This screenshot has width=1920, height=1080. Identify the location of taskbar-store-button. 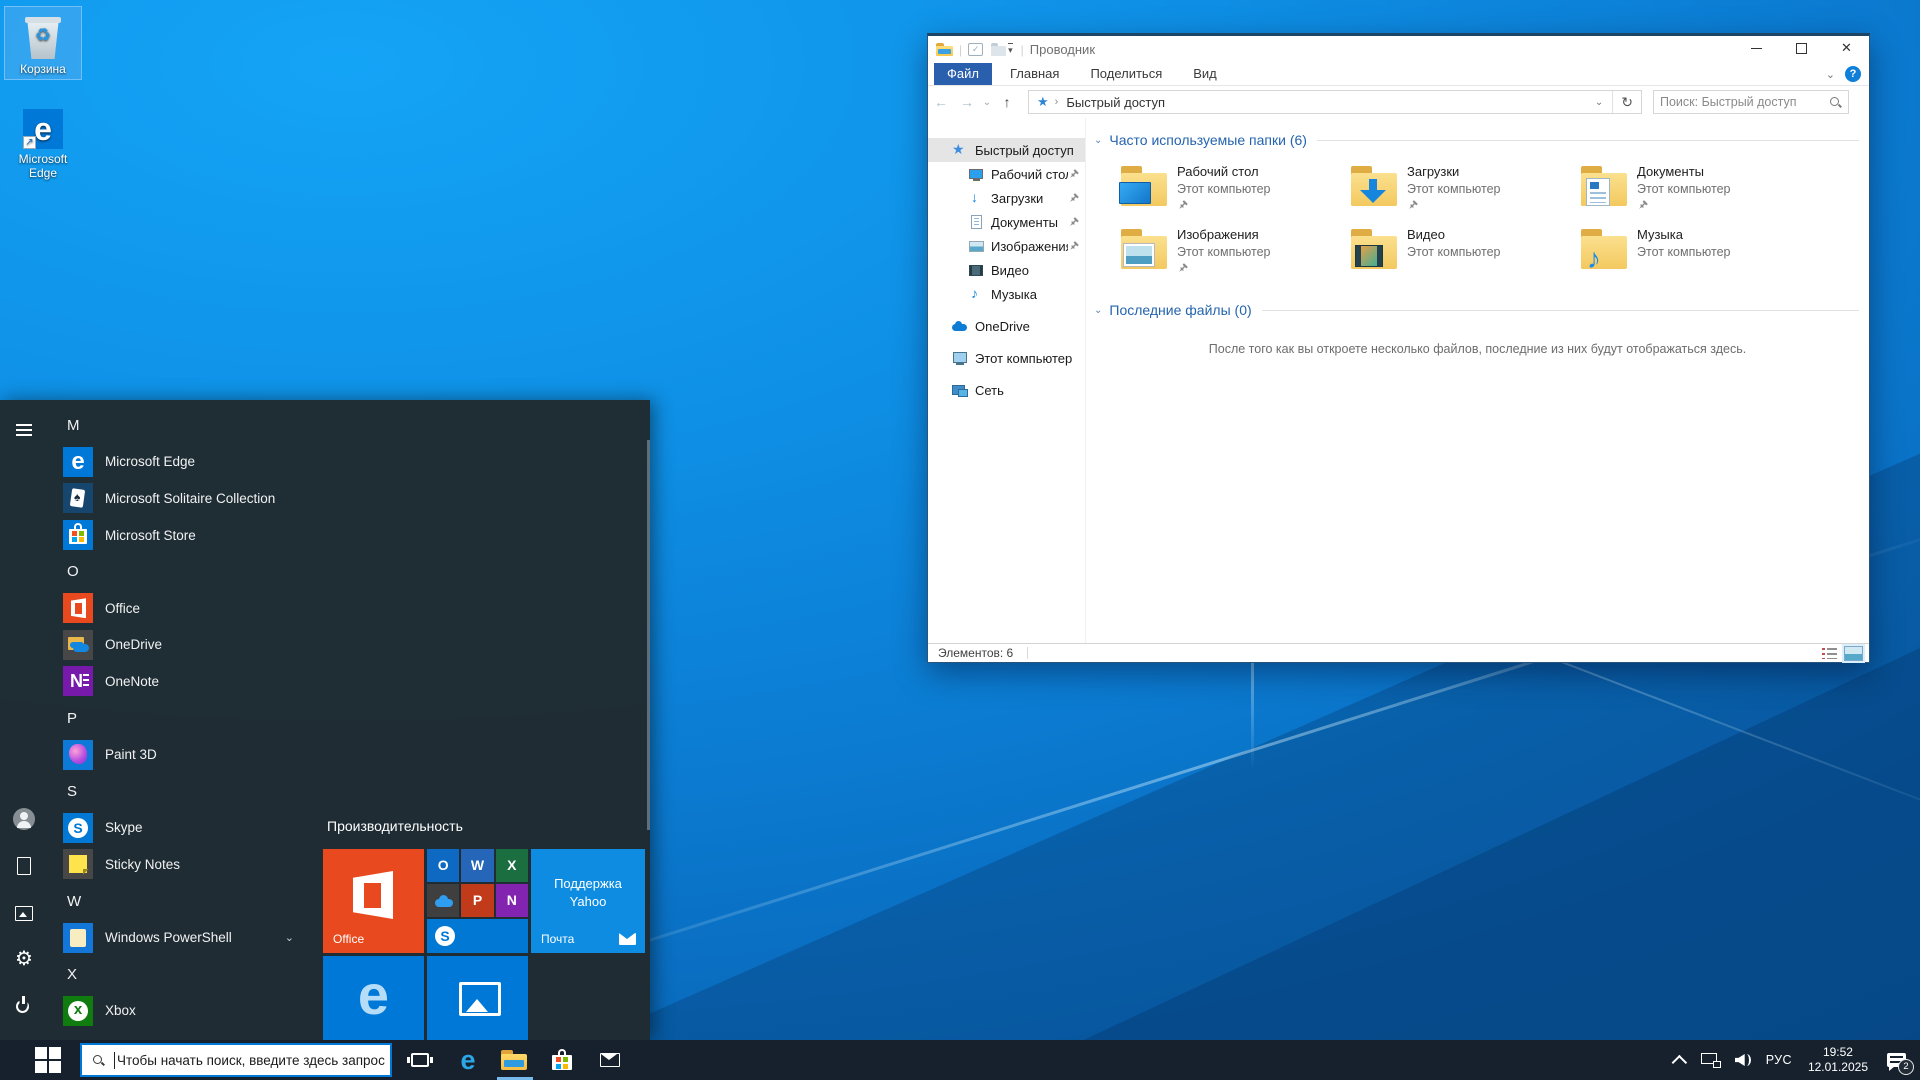
(562, 1060).